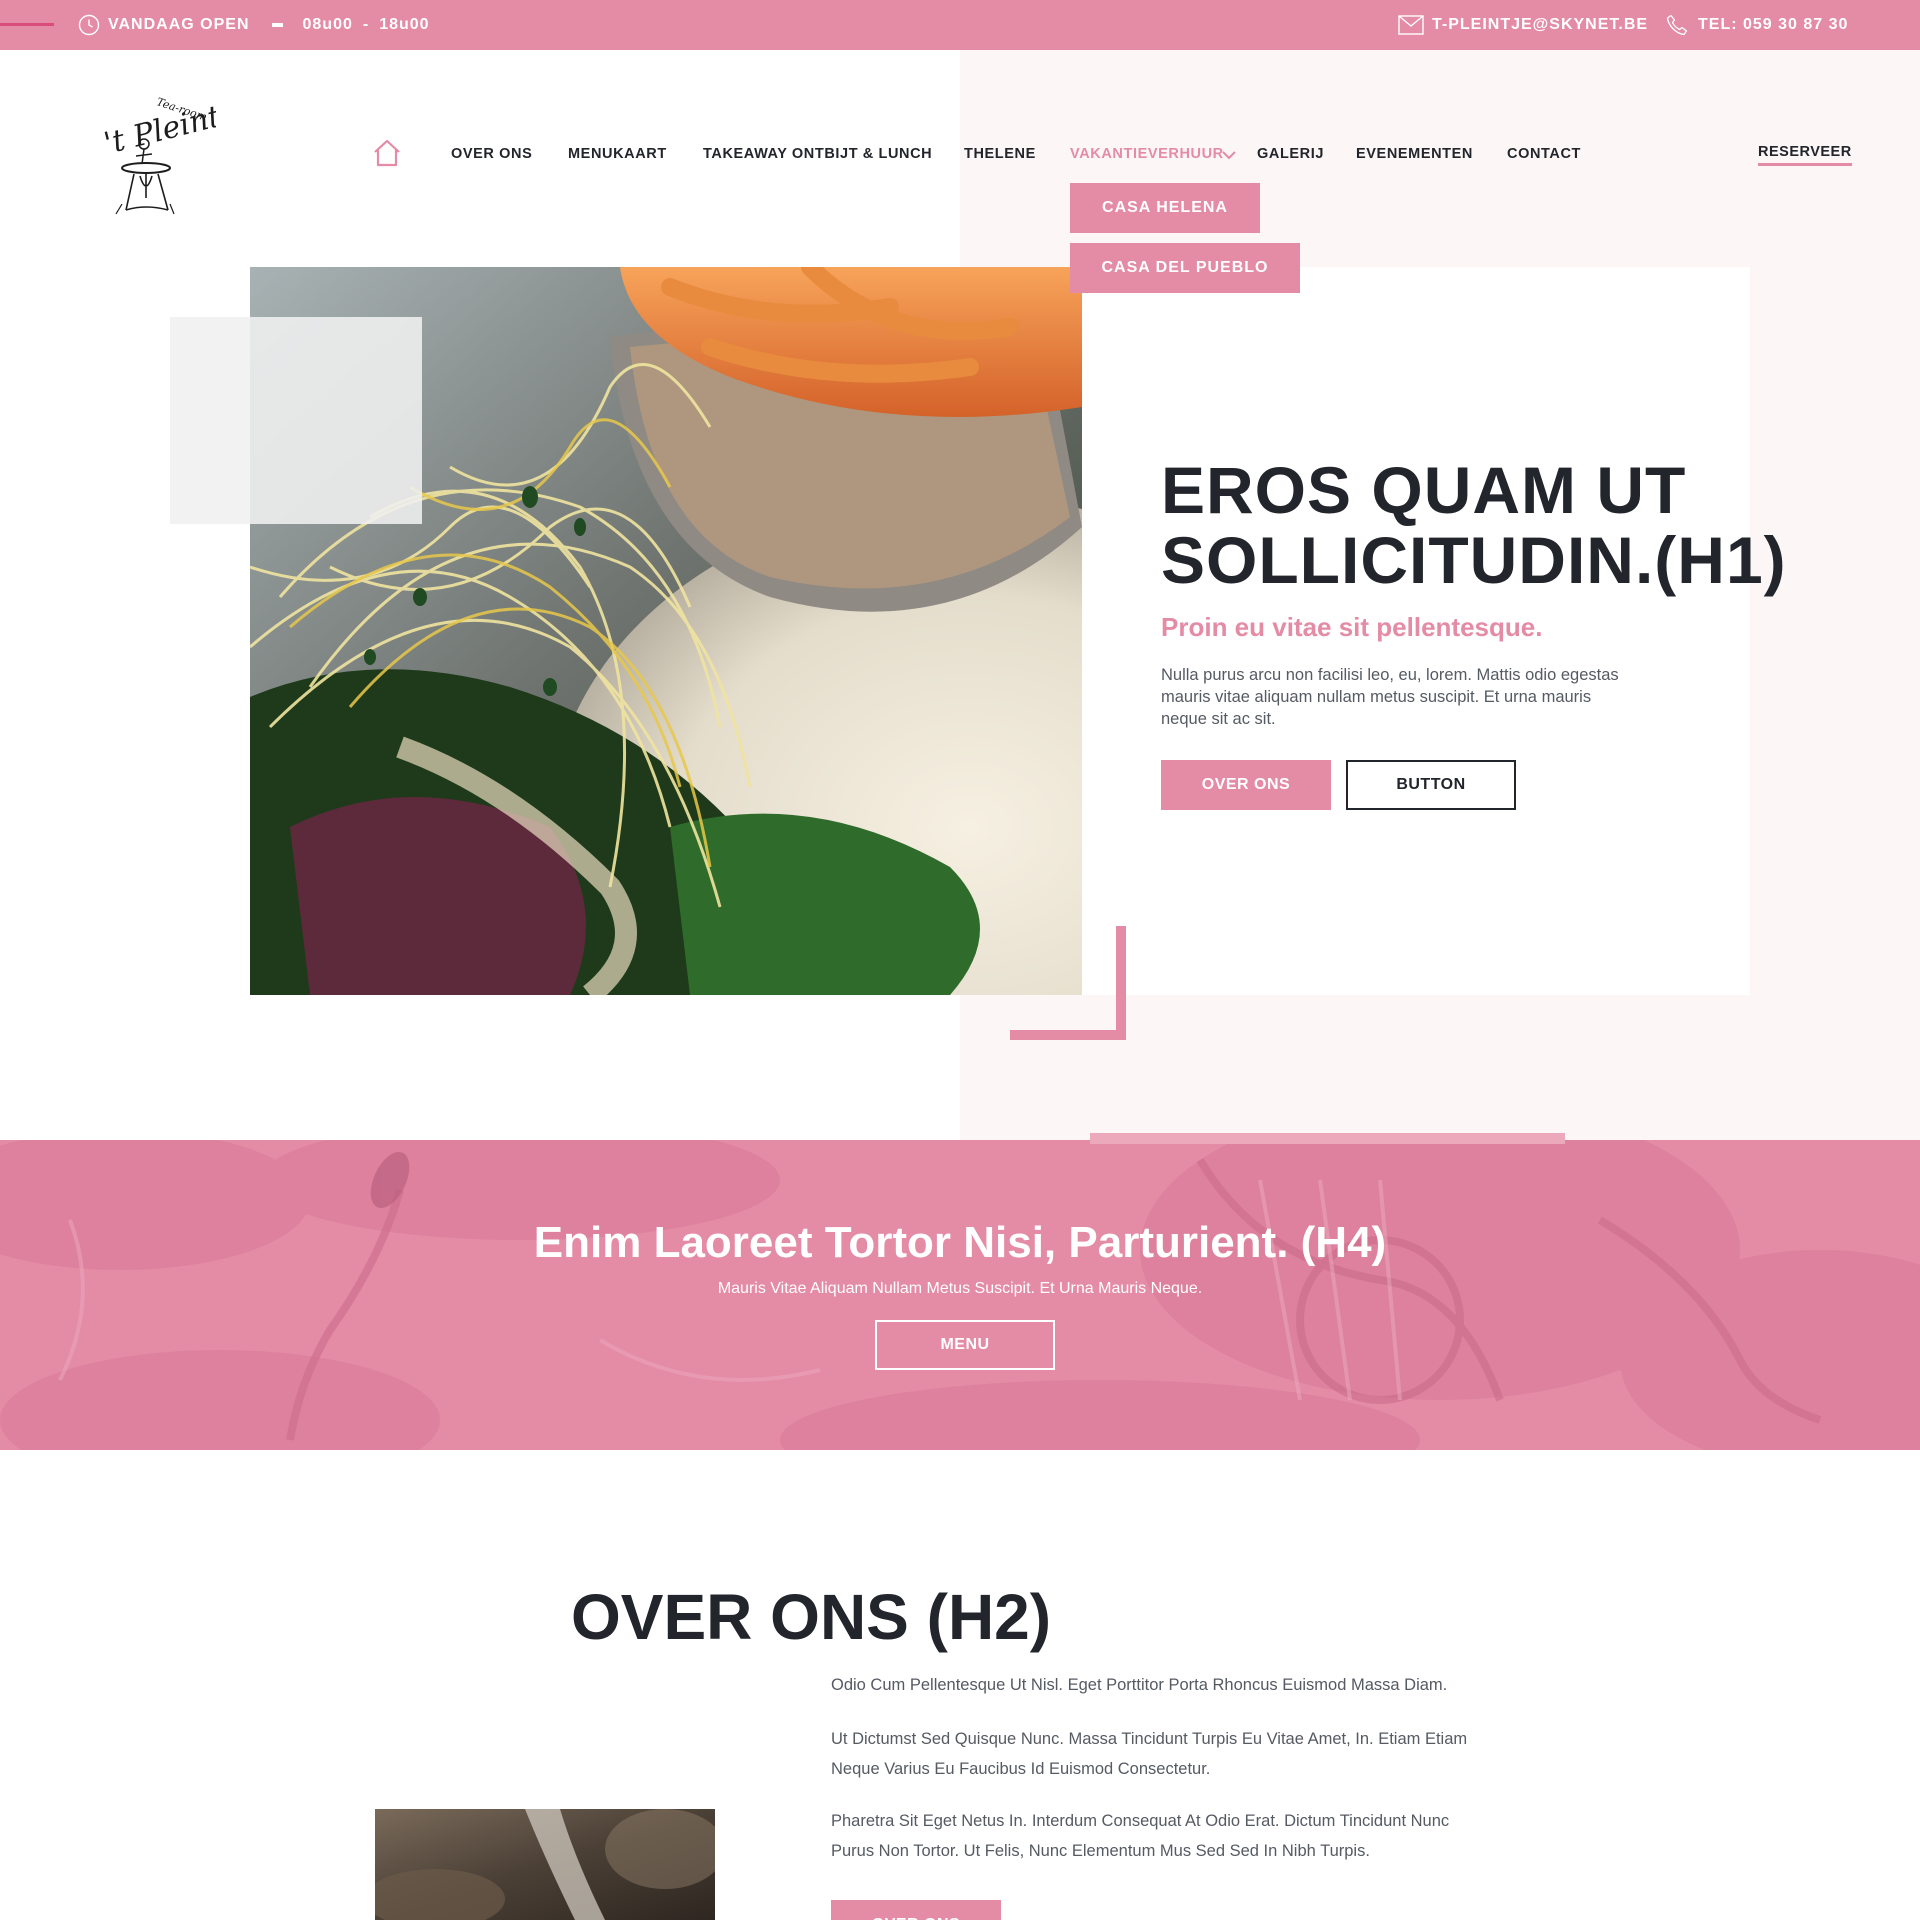 The width and height of the screenshot is (1920, 1920). I want to click on phone-icon, so click(1677, 25).